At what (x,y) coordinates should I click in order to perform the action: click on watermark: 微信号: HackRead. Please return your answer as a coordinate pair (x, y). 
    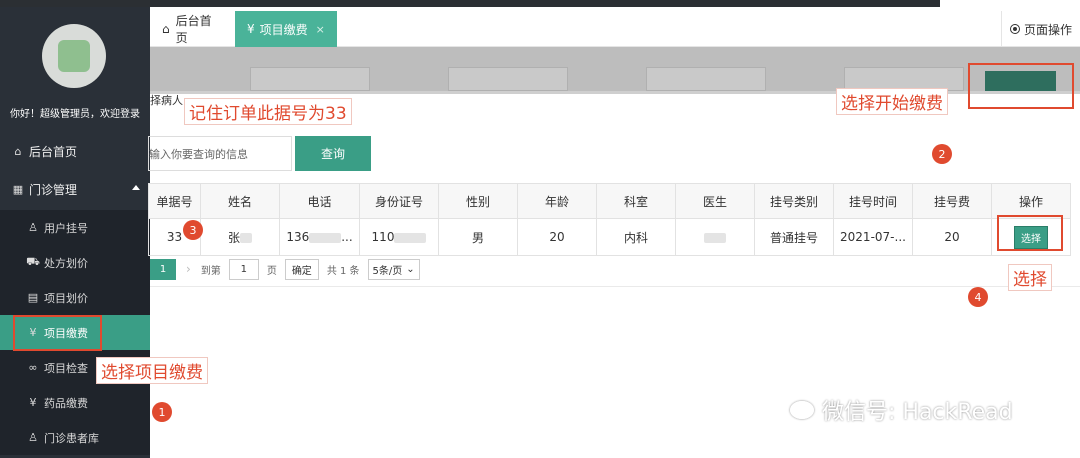
    Looking at the image, I should click on (901, 410).